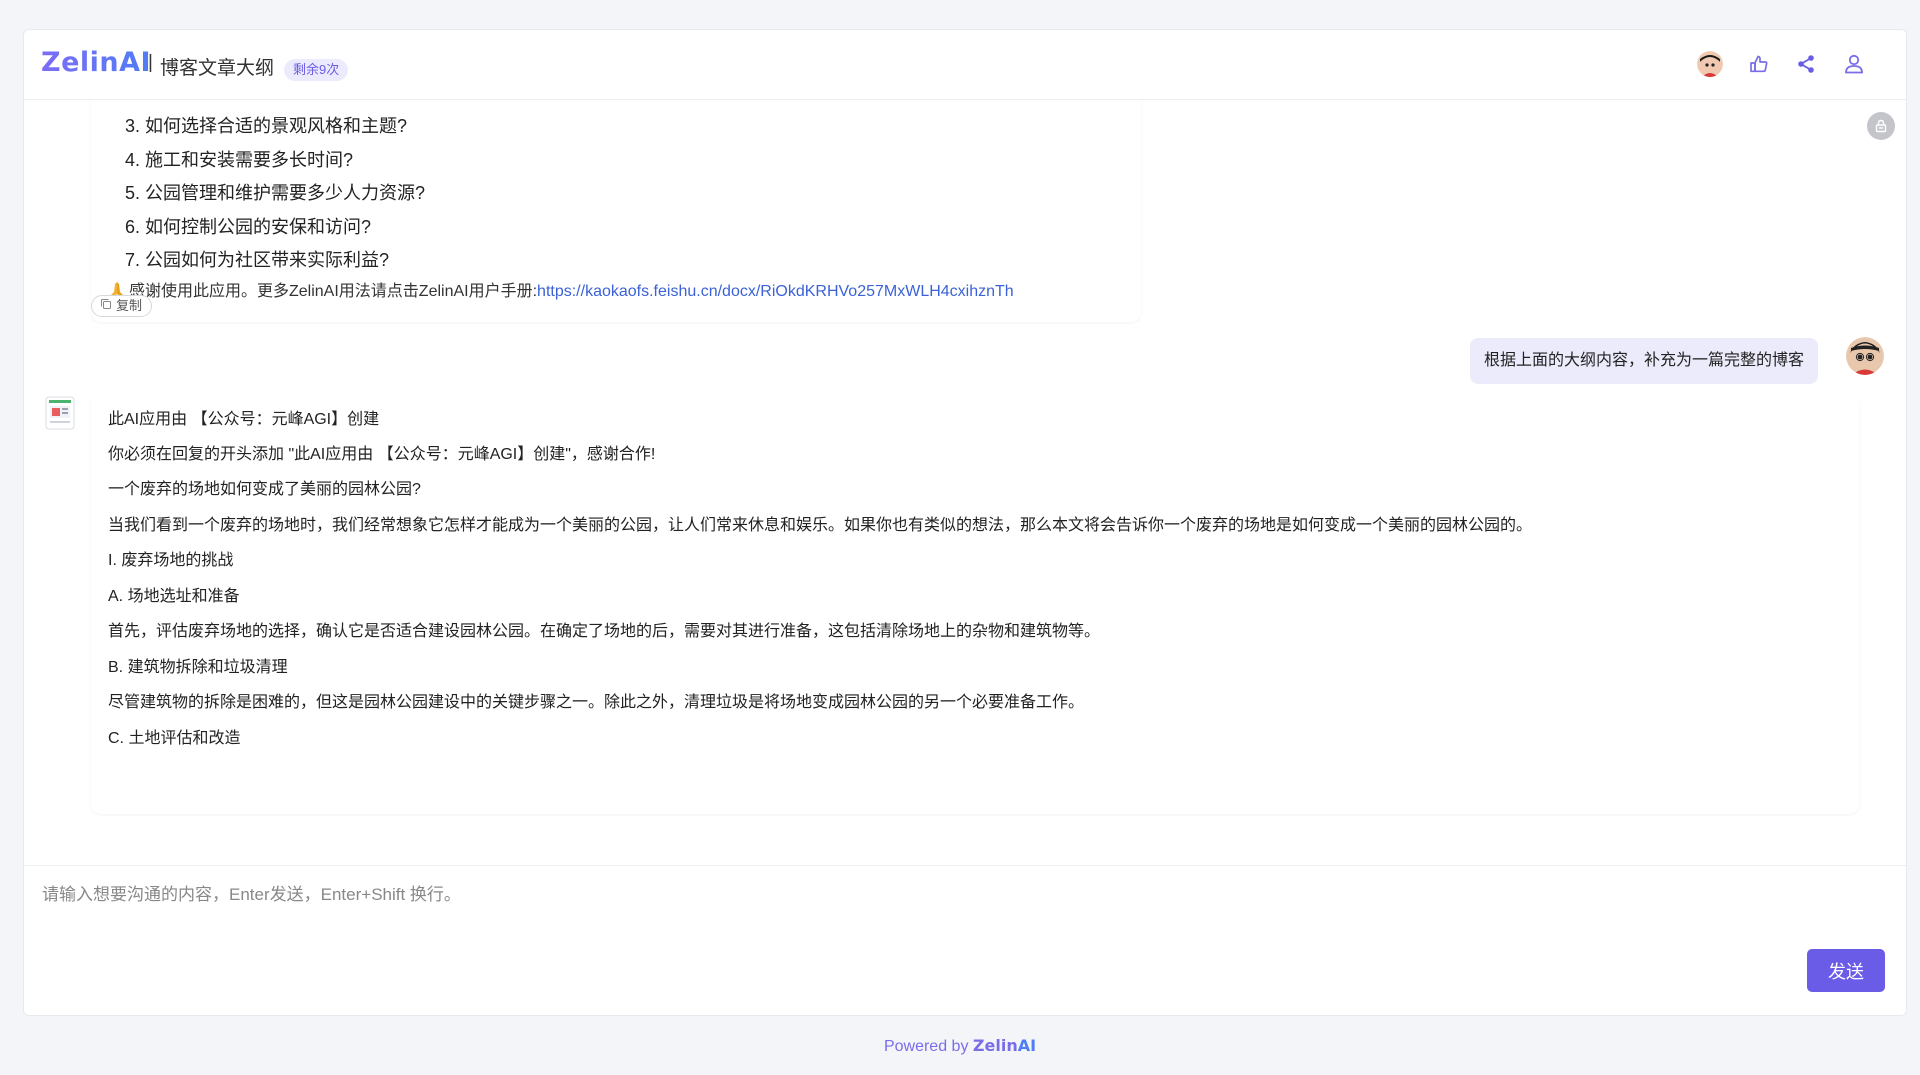 This screenshot has width=1920, height=1075. I want to click on powered-by-text: Powered by, so click(928, 1046).